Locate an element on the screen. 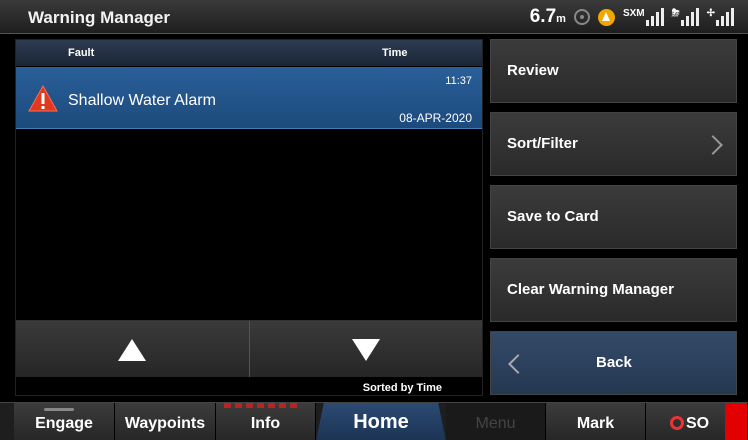  status-bar: 6.7m SXM ⛈ ✢ is located at coordinates (632, 17).